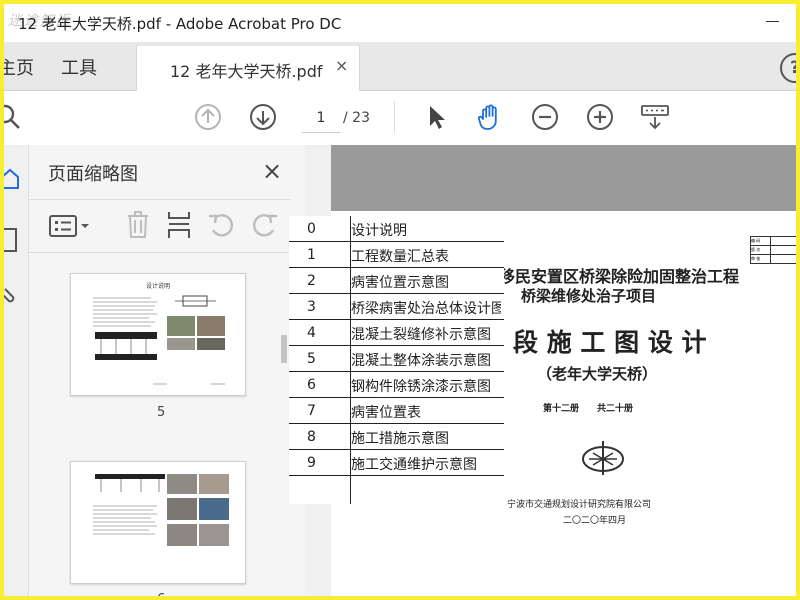 This screenshot has width=800, height=600. Describe the element at coordinates (263, 117) in the screenshot. I see `page-down-icon` at that location.